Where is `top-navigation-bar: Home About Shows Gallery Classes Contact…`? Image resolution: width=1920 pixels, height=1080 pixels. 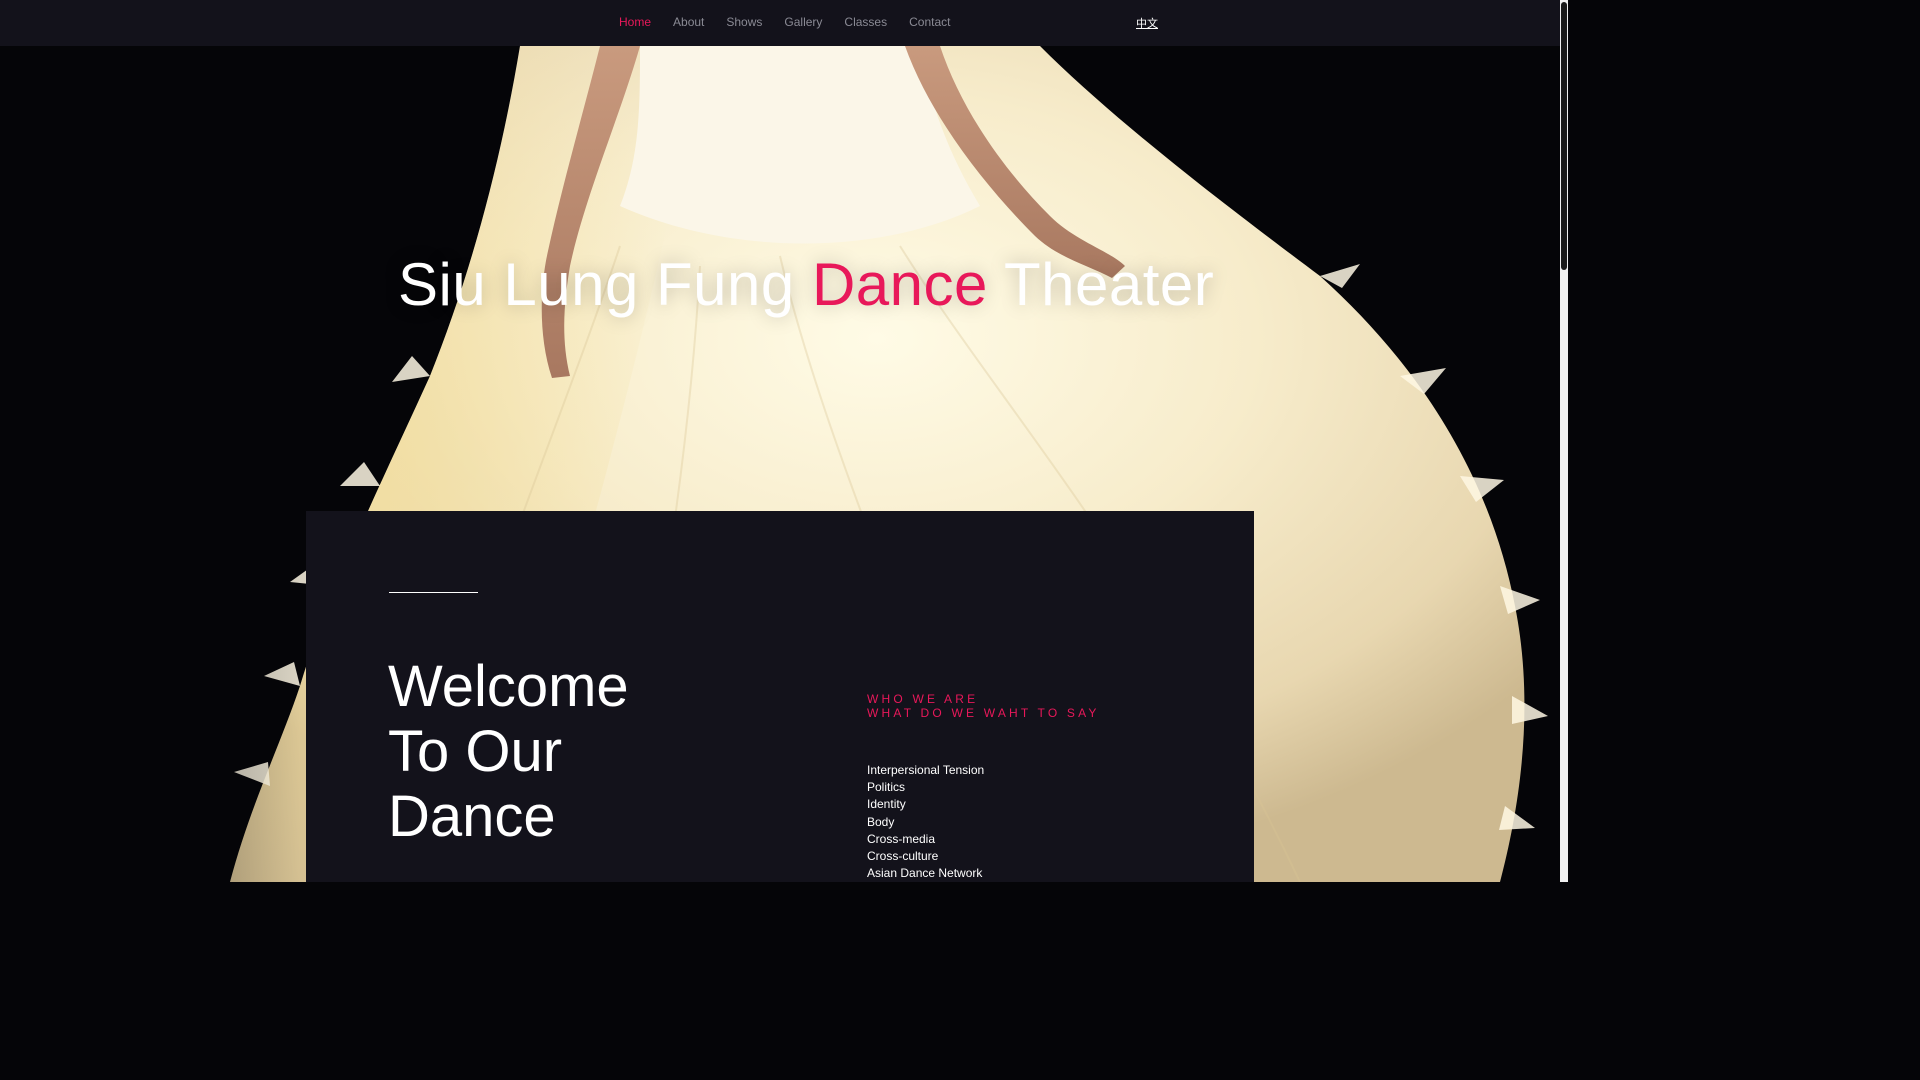 top-navigation-bar: Home About Shows Gallery Classes Contact… is located at coordinates (780, 23).